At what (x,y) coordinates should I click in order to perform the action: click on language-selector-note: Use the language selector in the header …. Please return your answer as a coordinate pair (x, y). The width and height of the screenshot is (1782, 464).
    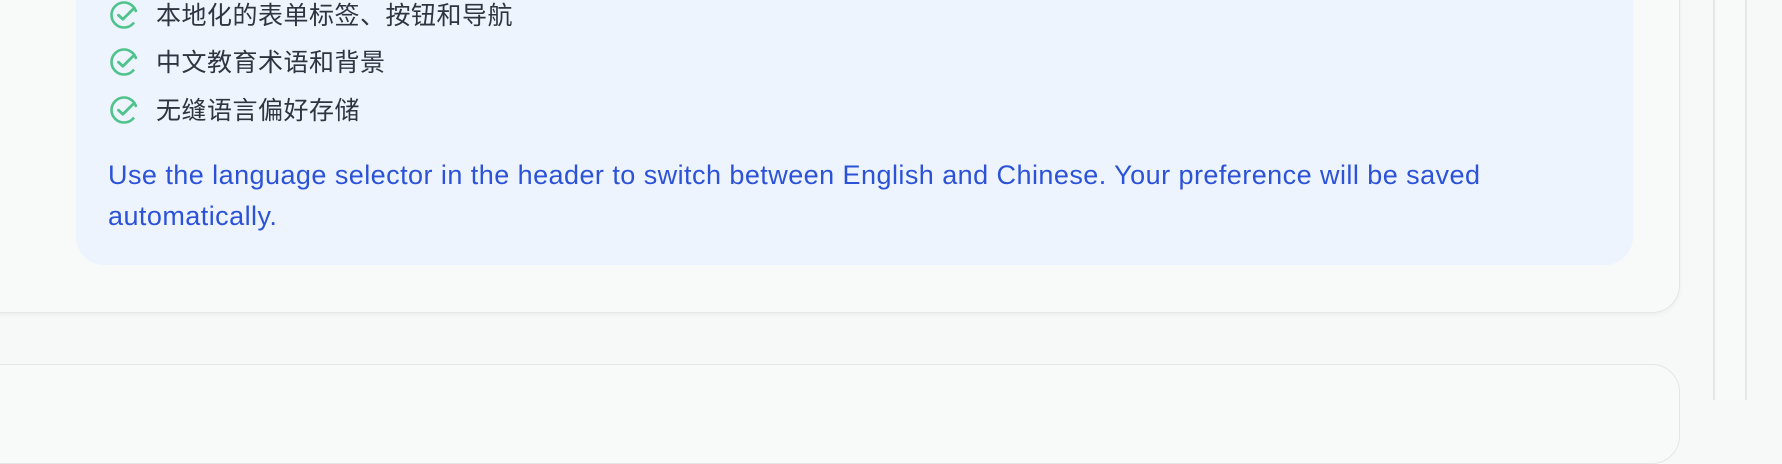
    Looking at the image, I should click on (794, 195).